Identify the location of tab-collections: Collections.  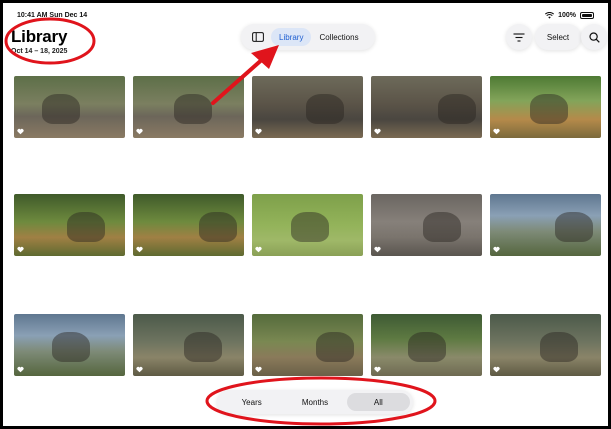
(338, 37).